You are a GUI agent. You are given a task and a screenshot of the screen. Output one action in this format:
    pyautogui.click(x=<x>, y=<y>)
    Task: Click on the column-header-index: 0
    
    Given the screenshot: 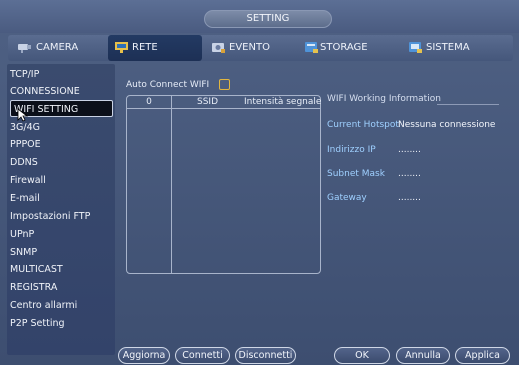 What is the action you would take?
    pyautogui.click(x=149, y=102)
    